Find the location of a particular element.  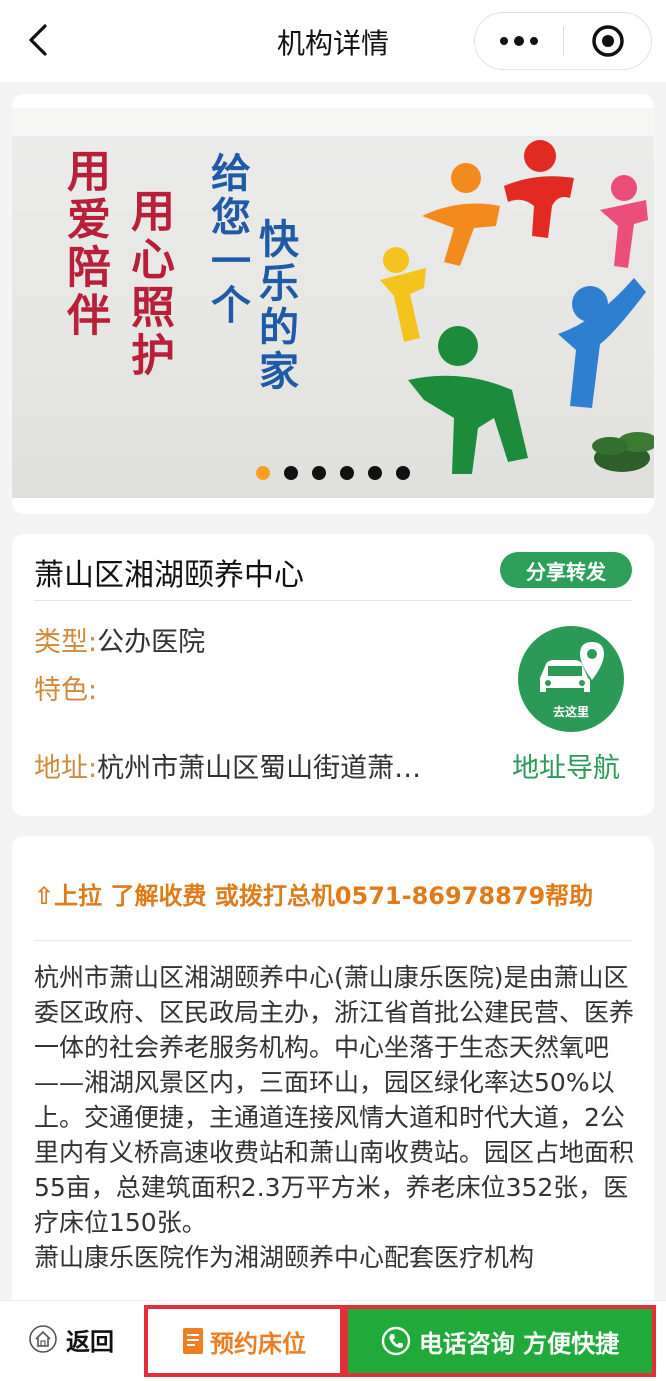

close-miniprogram-button is located at coordinates (607, 41).